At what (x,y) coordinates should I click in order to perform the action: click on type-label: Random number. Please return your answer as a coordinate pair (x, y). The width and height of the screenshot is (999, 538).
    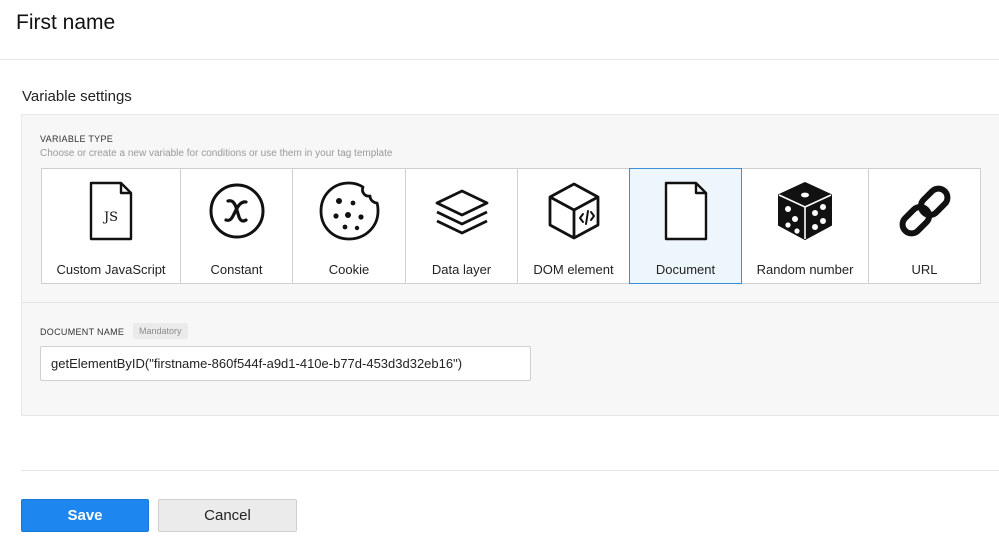
    Looking at the image, I should click on (805, 269).